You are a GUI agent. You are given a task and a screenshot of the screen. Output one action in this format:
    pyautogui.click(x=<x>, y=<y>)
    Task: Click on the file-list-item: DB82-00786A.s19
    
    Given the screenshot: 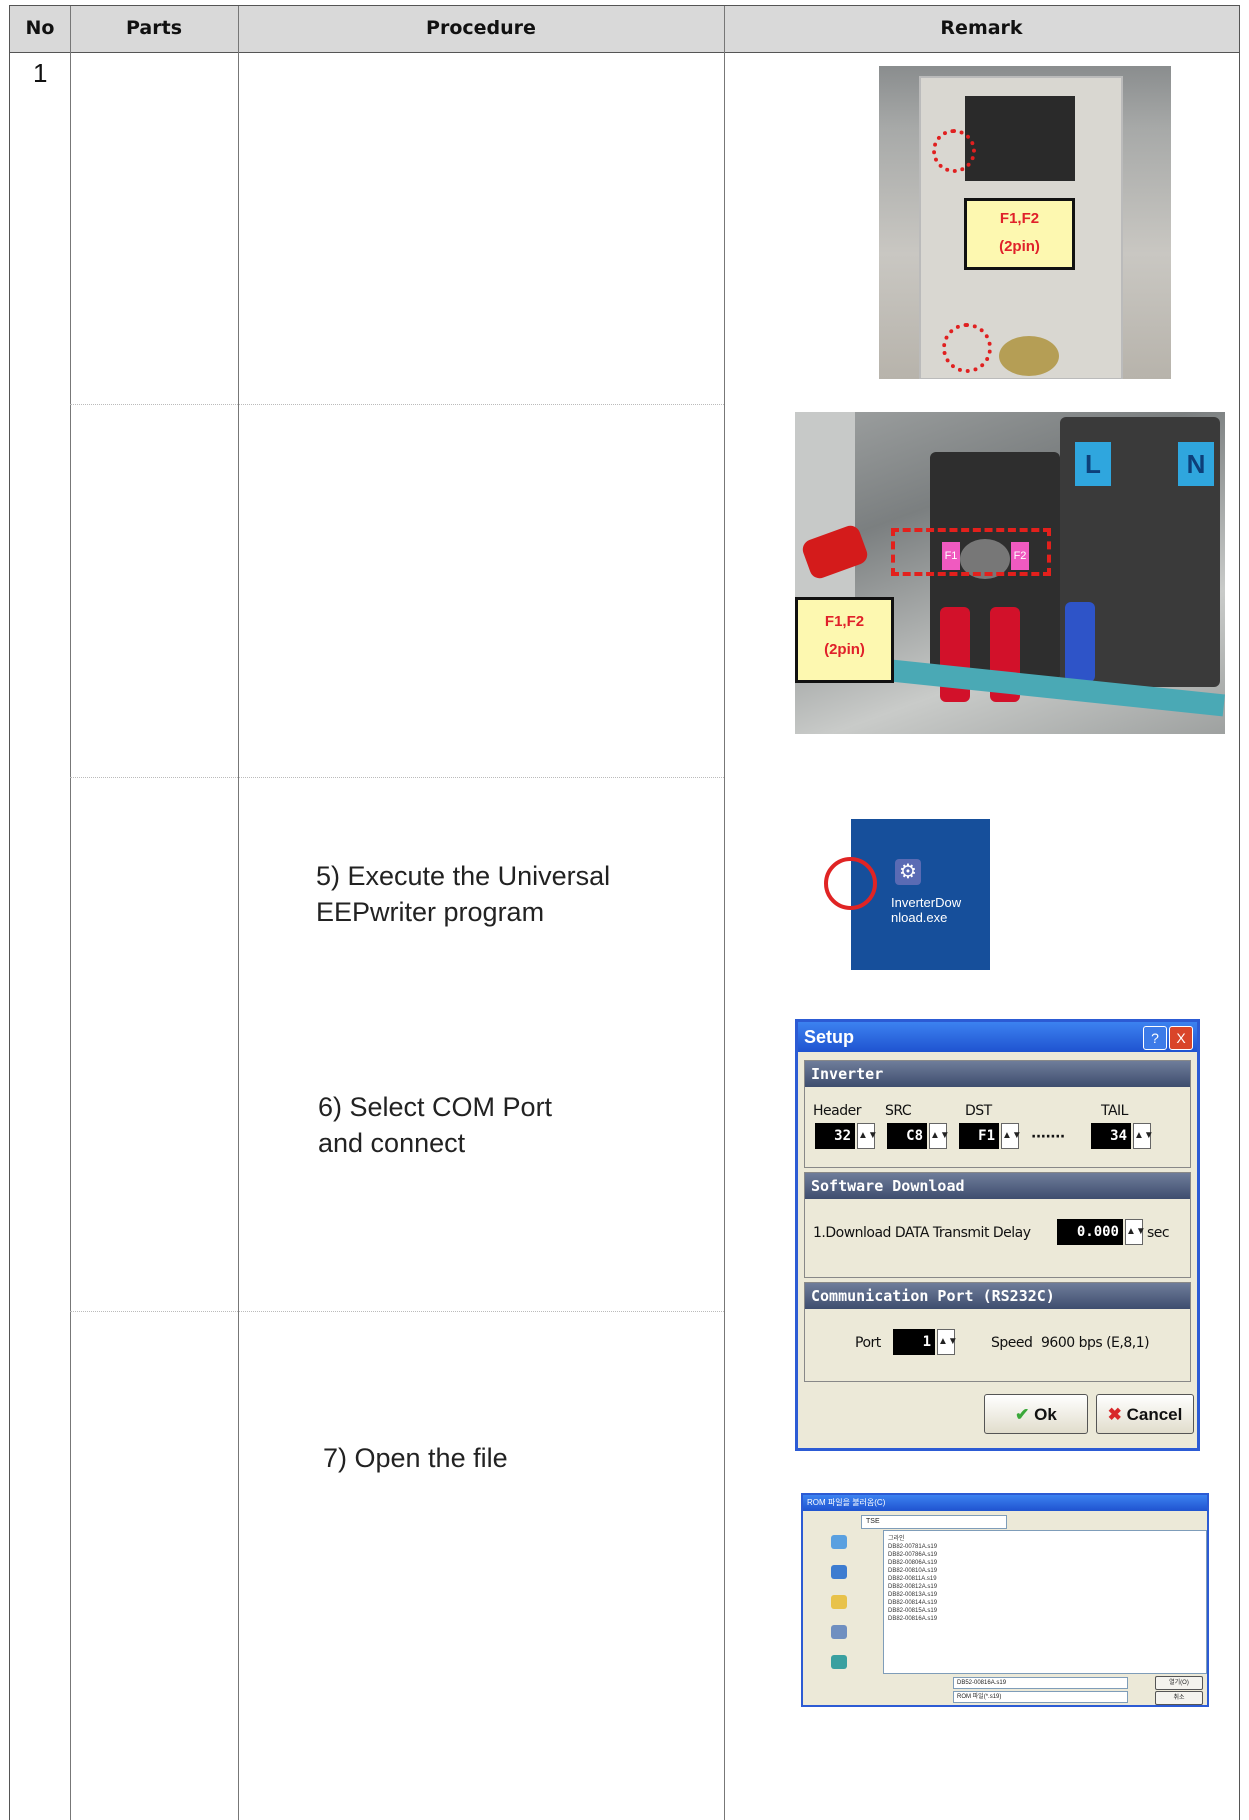 What is the action you would take?
    pyautogui.click(x=912, y=1555)
    